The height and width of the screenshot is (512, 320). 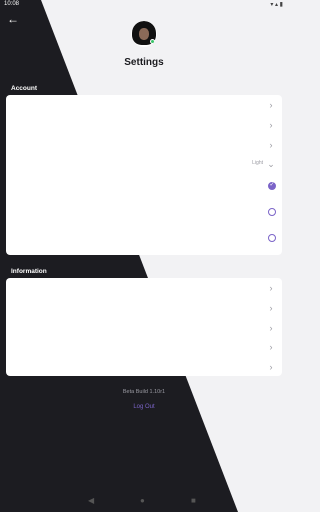 What do you see at coordinates (15, 124) in the screenshot?
I see `lock-icon: ▣` at bounding box center [15, 124].